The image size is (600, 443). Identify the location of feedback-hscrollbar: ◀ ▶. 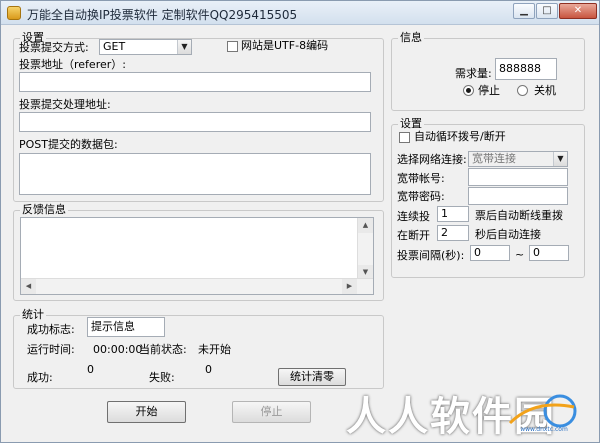
(197, 286).